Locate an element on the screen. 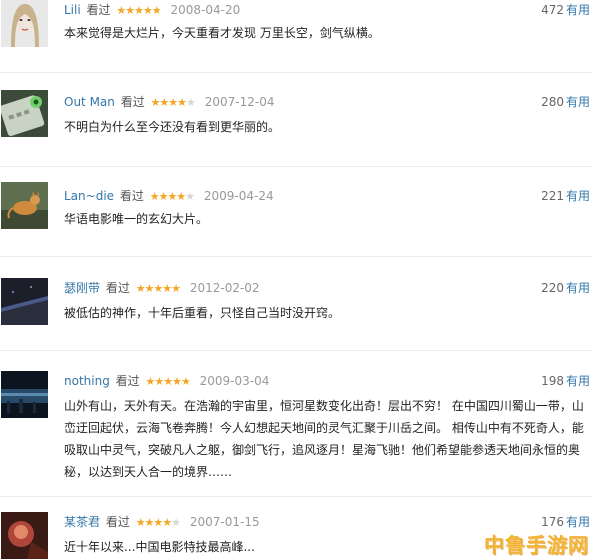  review-date: 2009-03-04 is located at coordinates (234, 381).